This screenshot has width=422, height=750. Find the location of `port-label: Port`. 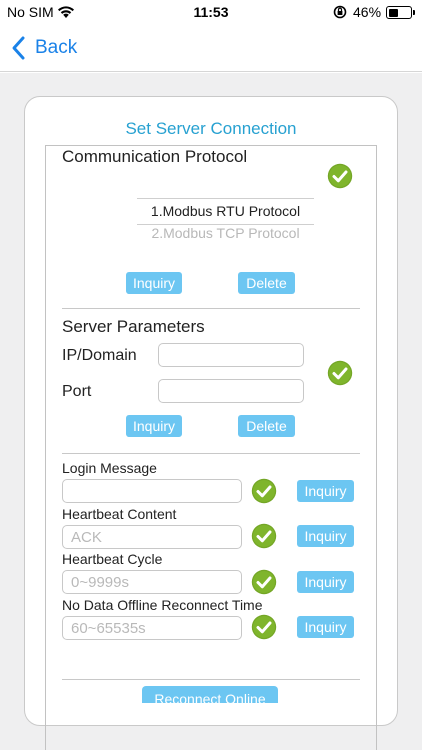

port-label: Port is located at coordinates (77, 391).